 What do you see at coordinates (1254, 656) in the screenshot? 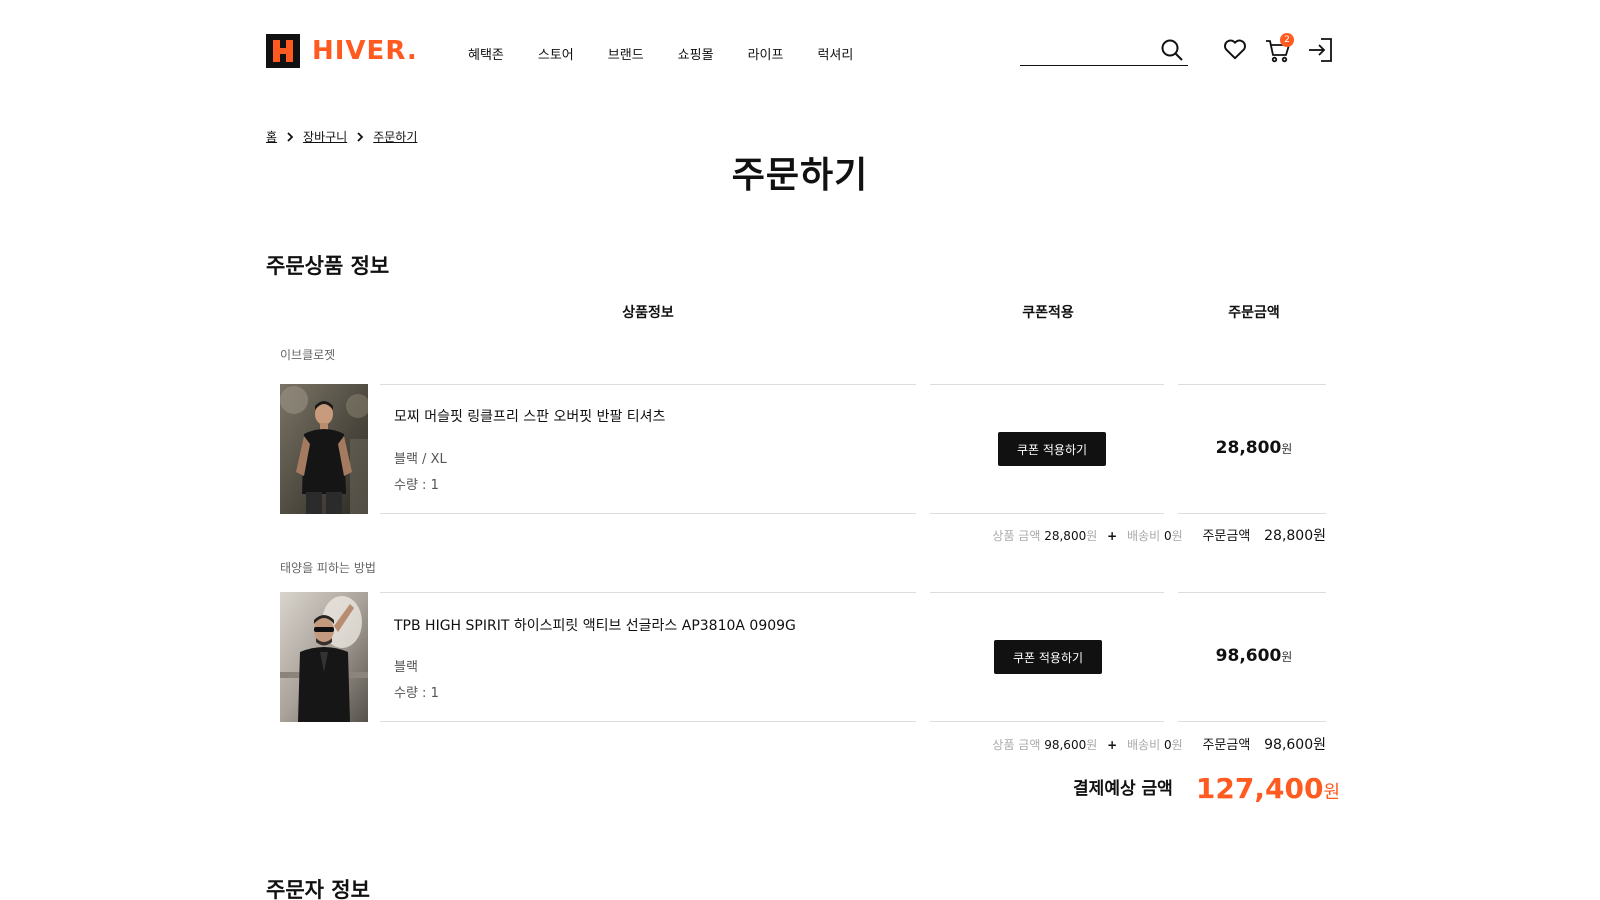
I see `item-price: 98,600원` at bounding box center [1254, 656].